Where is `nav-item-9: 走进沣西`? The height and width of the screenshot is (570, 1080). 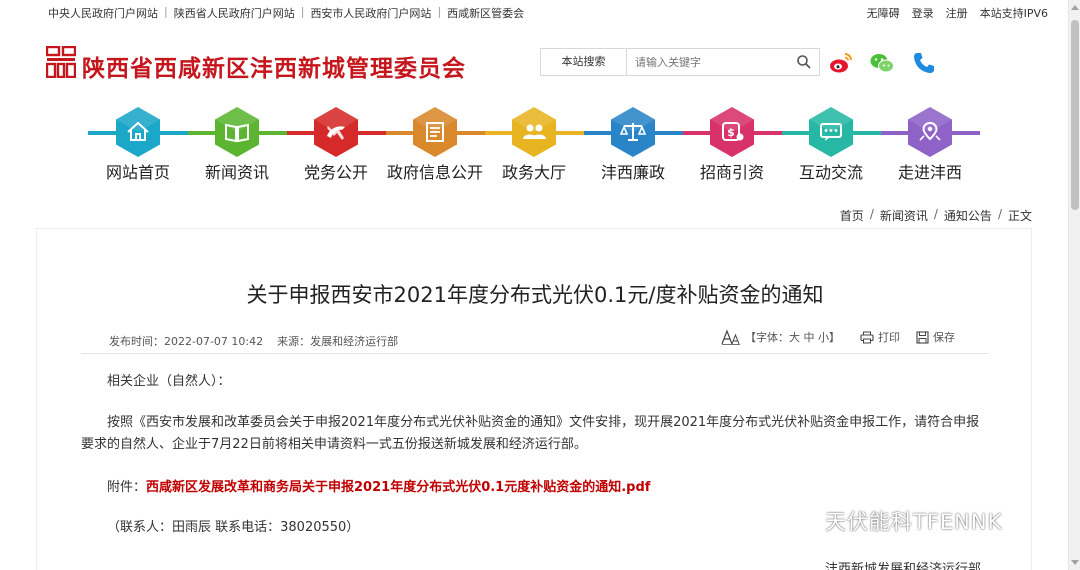
nav-item-9: 走进沣西 is located at coordinates (930, 143).